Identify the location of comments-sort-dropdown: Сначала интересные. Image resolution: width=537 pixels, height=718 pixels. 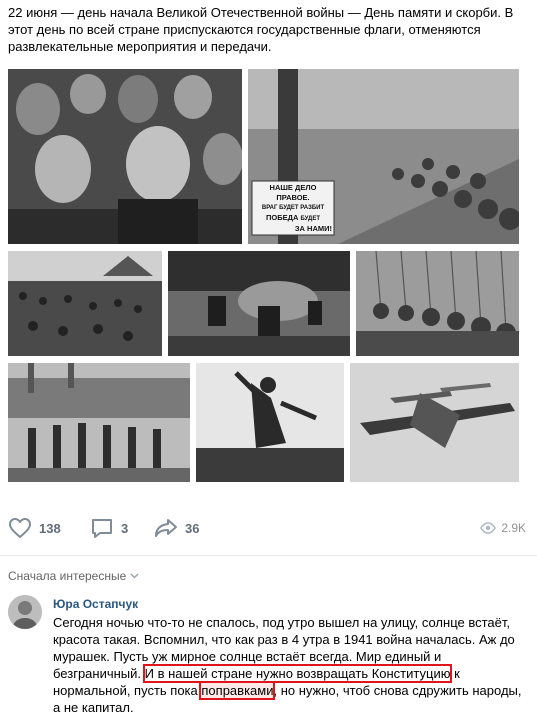
(73, 576).